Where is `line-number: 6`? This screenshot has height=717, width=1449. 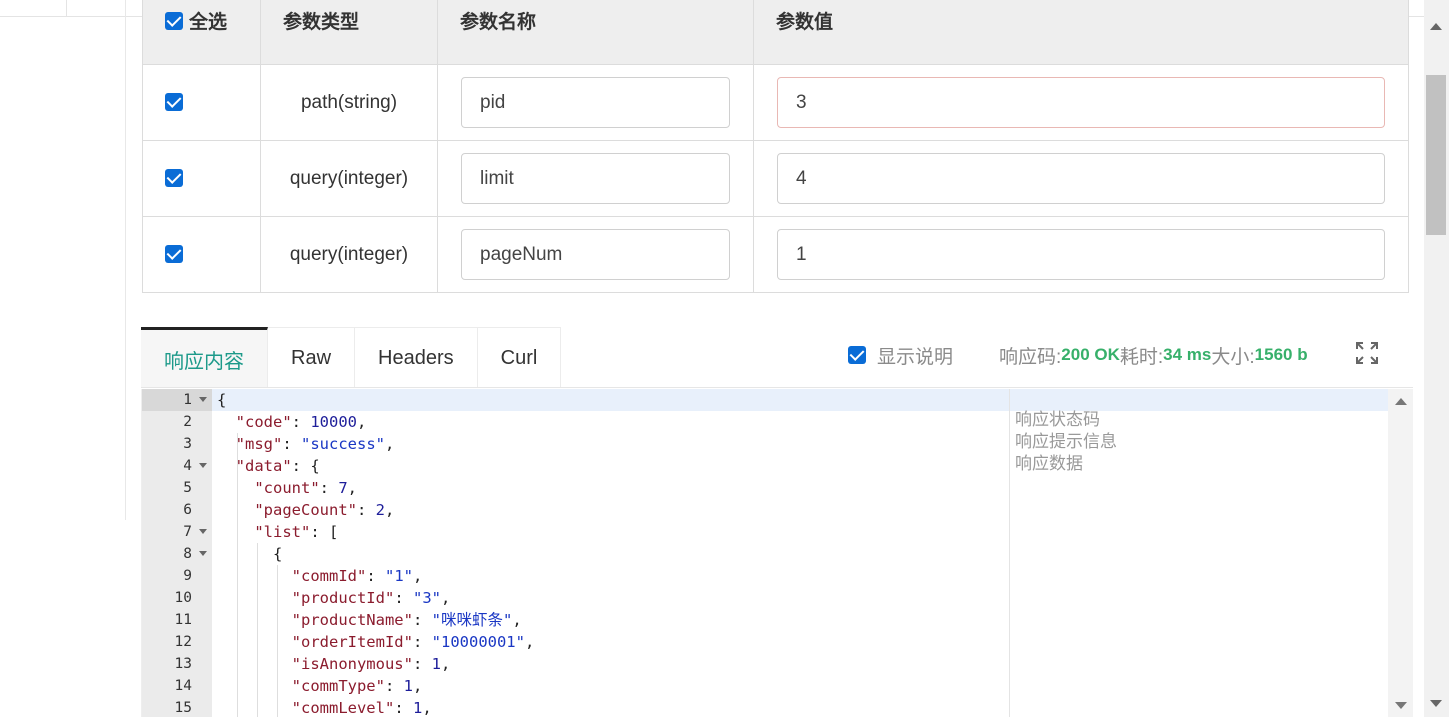 line-number: 6 is located at coordinates (187, 510).